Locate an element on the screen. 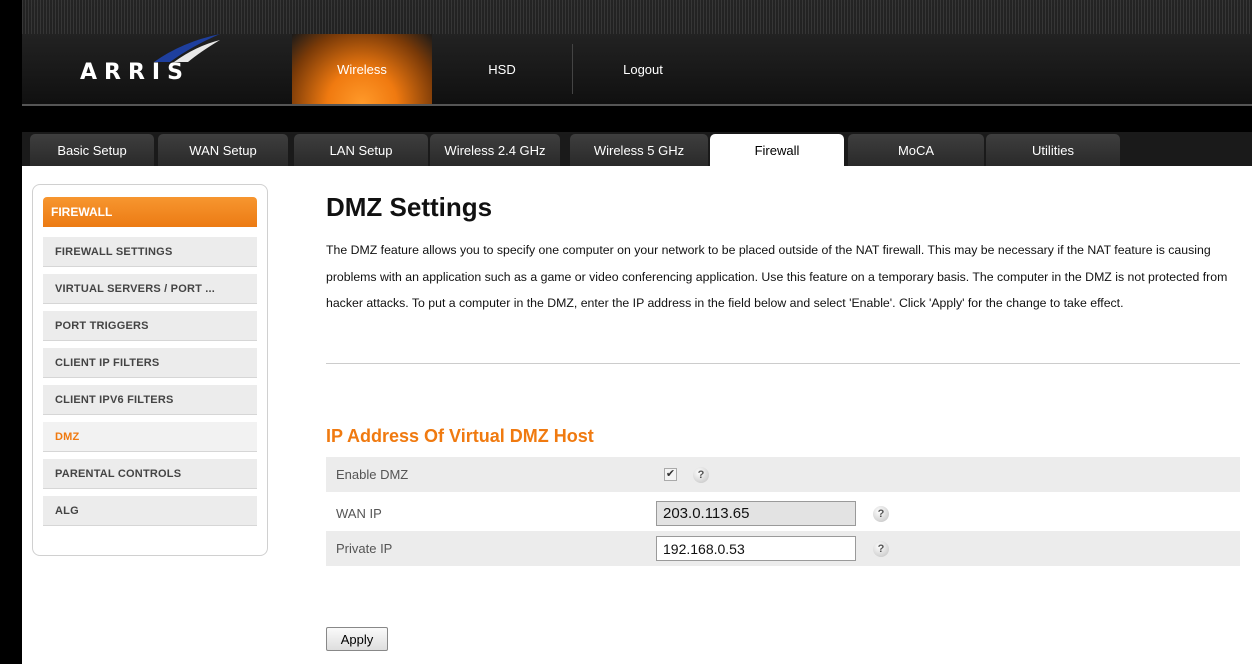 This screenshot has height=664, width=1252. tab-lan-setup: LAN Setup is located at coordinates (361, 150).